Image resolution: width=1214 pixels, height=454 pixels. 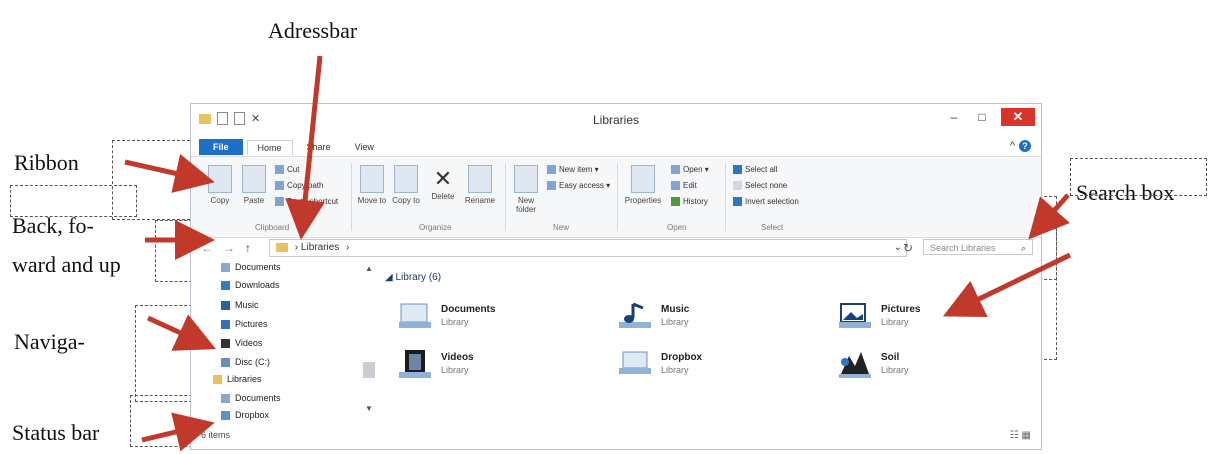 What do you see at coordinates (492, 320) in the screenshot?
I see `library-item-documents: Documents Library` at bounding box center [492, 320].